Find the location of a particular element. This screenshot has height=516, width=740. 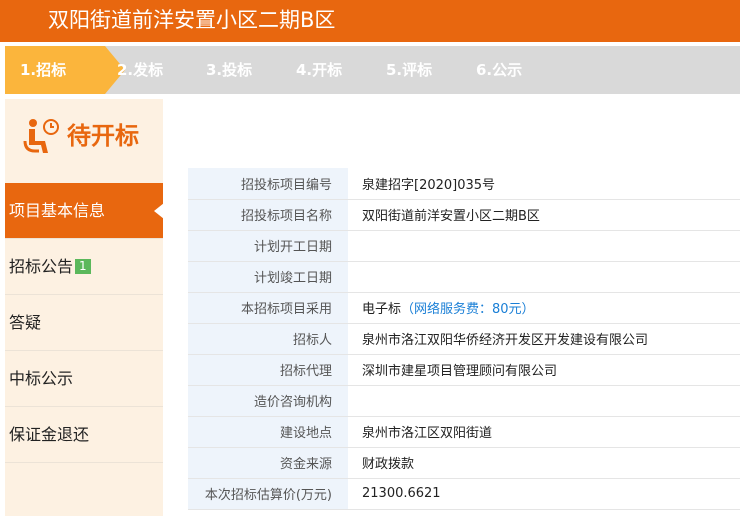

field-value: 泉州市洛江区双阳街道 is located at coordinates (544, 432).